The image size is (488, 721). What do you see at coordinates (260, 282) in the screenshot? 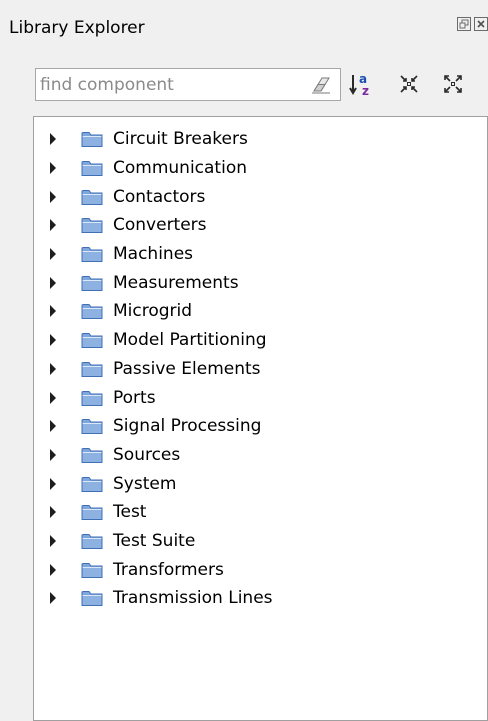
I see `tree-item: Measurements` at bounding box center [260, 282].